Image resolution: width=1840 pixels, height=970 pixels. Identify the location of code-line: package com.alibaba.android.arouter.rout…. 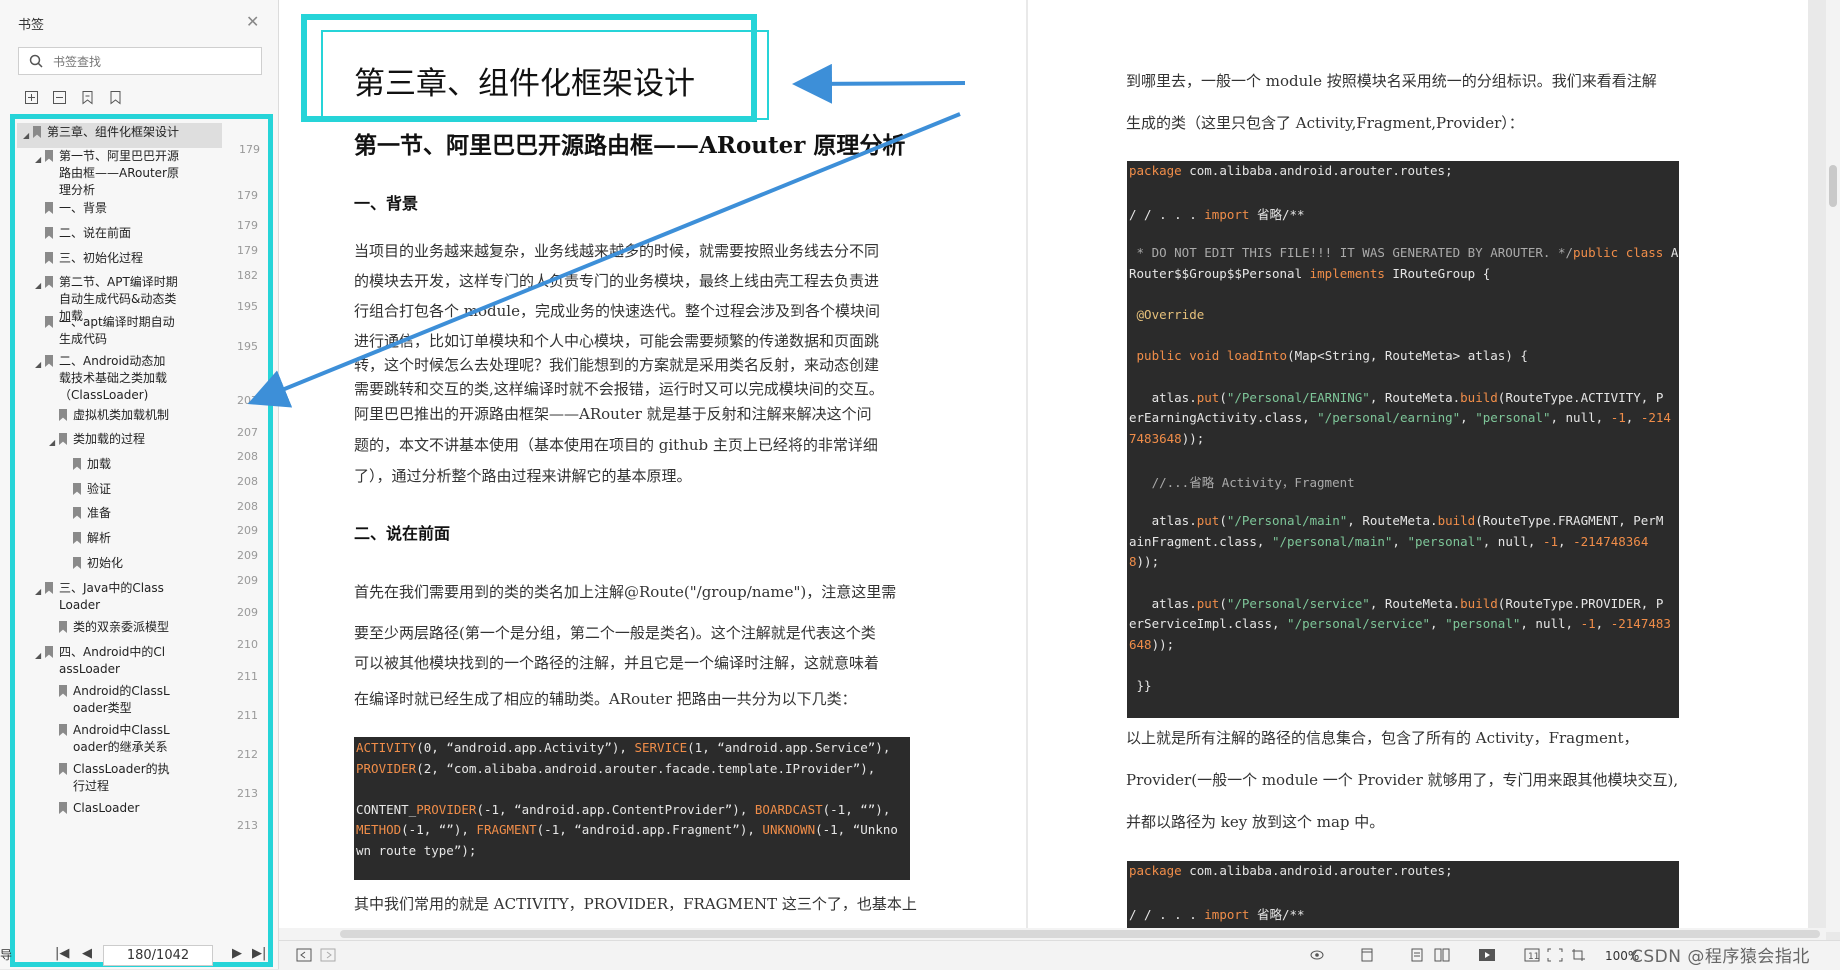
(1291, 170).